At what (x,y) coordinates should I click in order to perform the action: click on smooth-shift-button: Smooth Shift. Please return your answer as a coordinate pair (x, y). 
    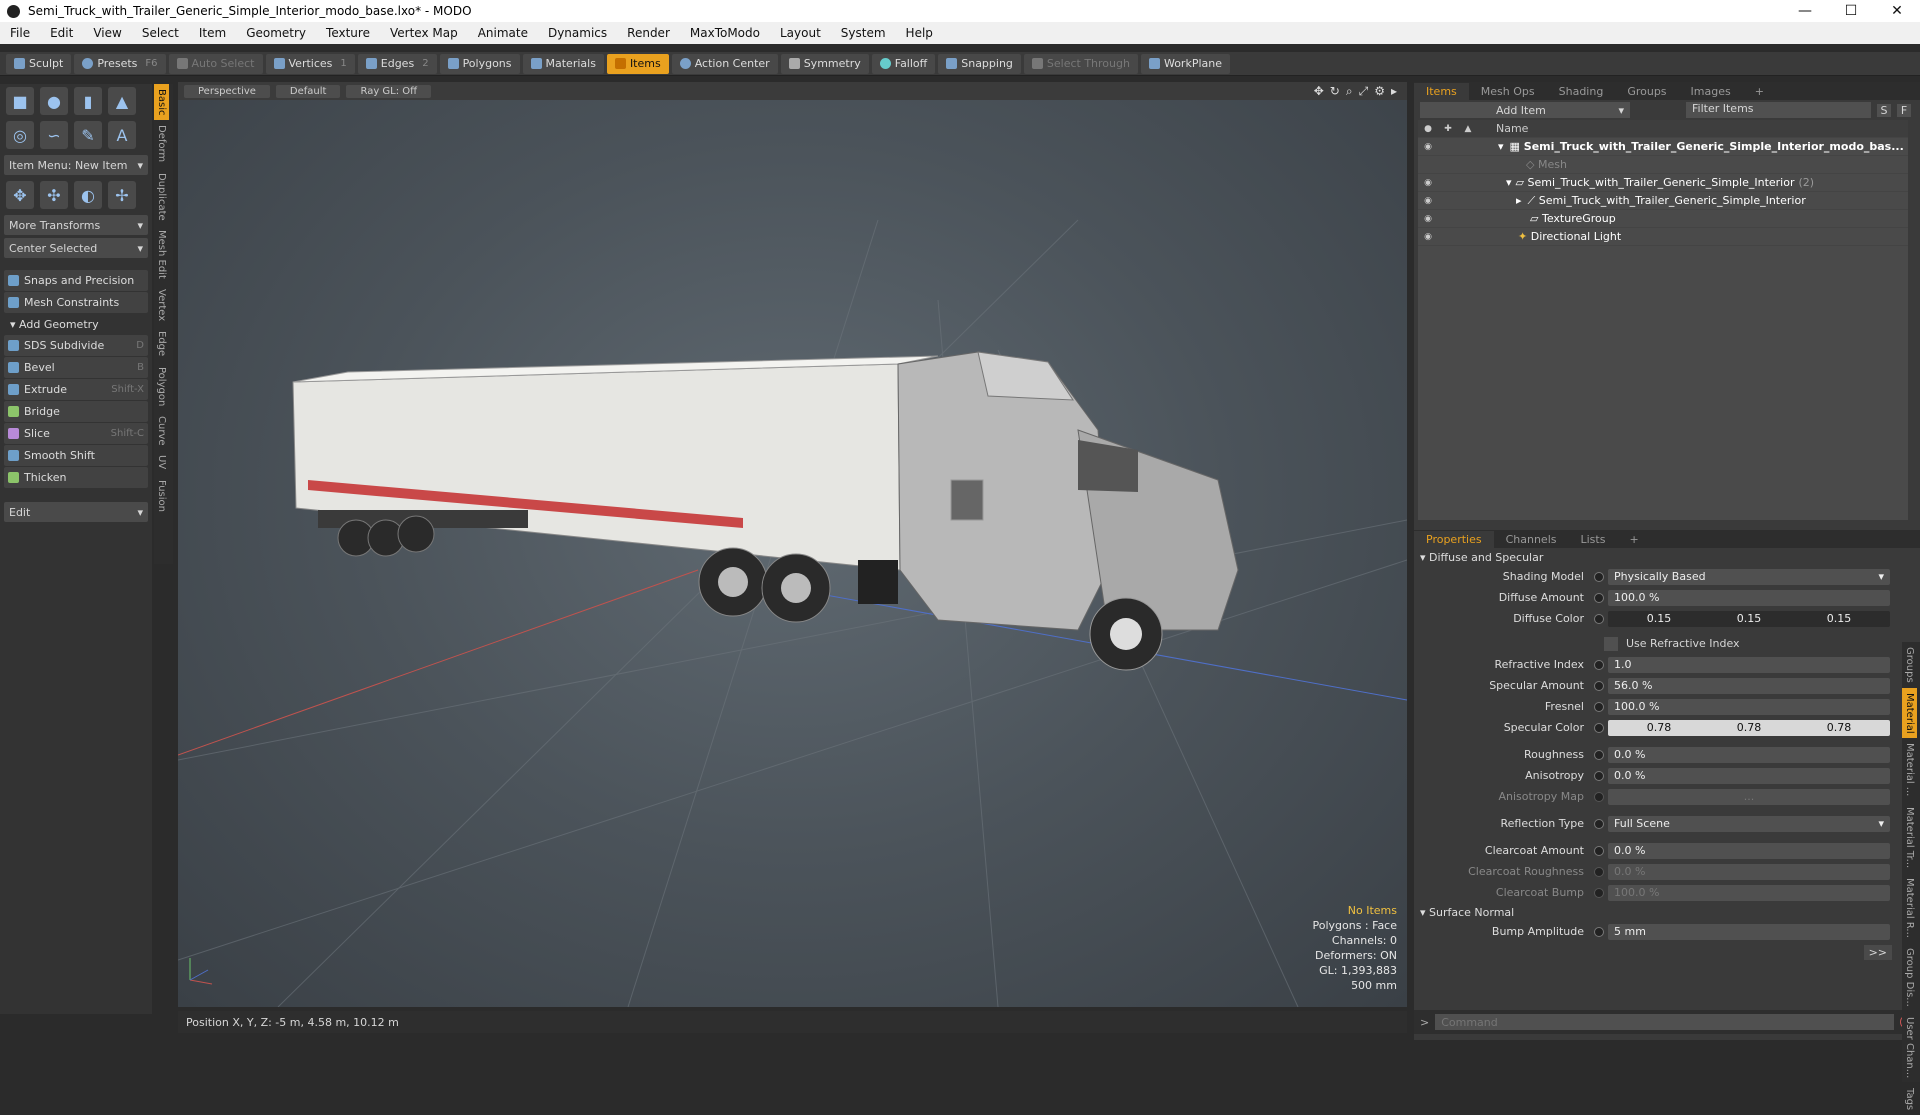
    Looking at the image, I should click on (76, 455).